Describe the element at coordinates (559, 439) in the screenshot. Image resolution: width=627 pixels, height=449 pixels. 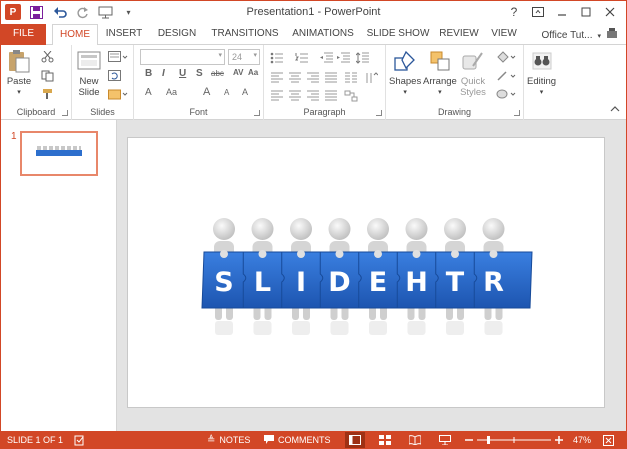
I see `zoom-in-button` at that location.